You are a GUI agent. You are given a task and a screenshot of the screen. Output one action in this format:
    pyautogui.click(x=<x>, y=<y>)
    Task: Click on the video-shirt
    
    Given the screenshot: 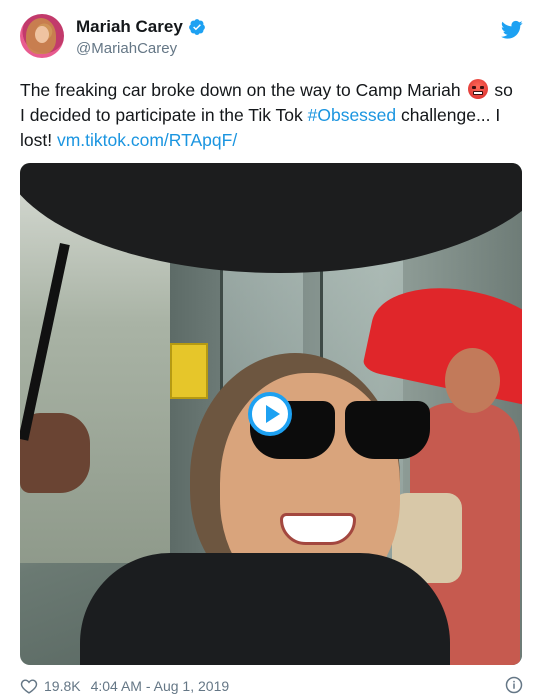 What is the action you would take?
    pyautogui.click(x=265, y=609)
    